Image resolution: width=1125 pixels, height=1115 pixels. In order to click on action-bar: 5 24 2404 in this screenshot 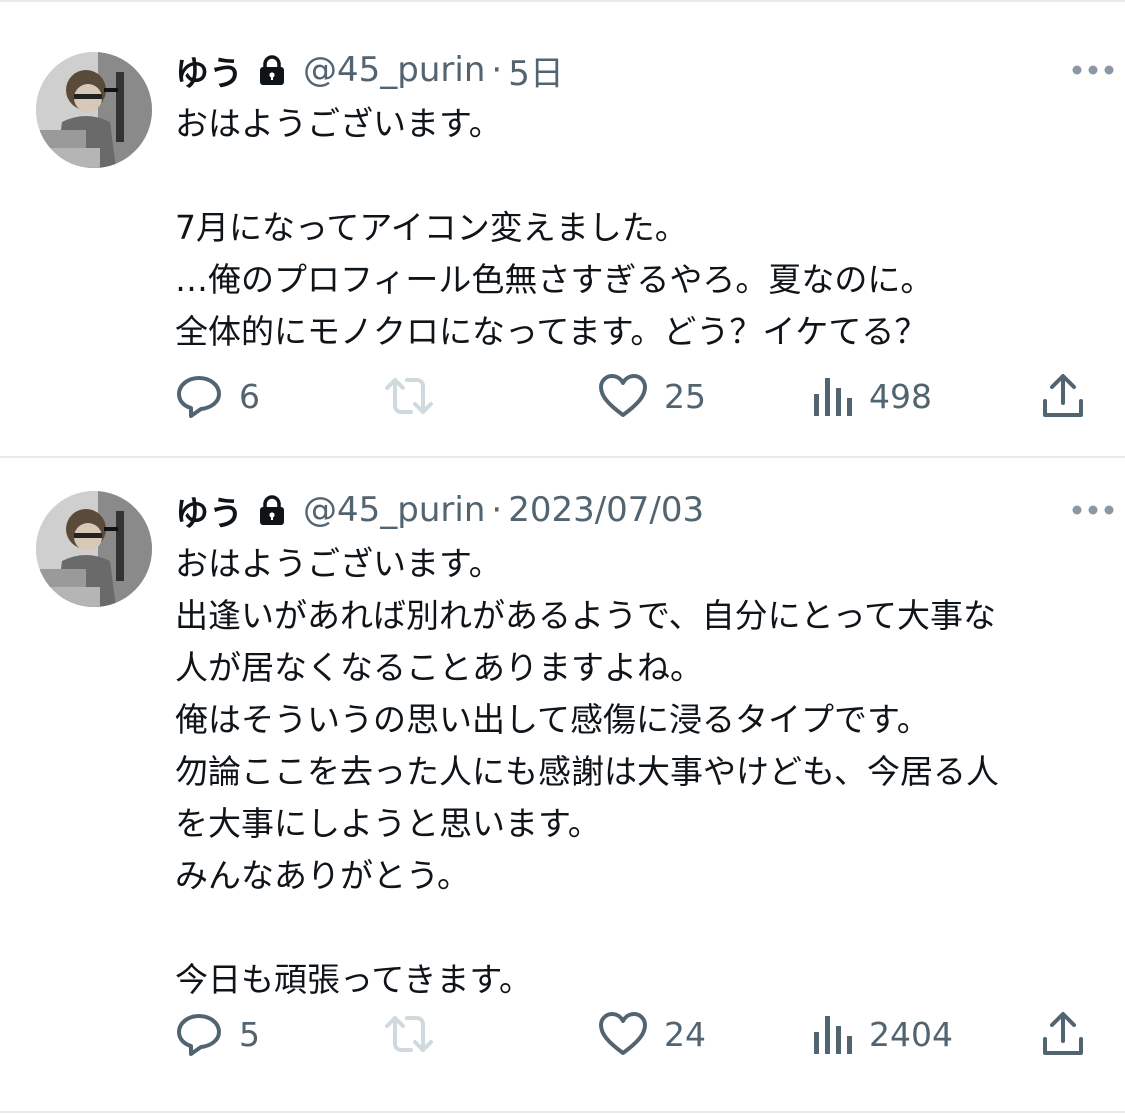, I will do `click(630, 1034)`.